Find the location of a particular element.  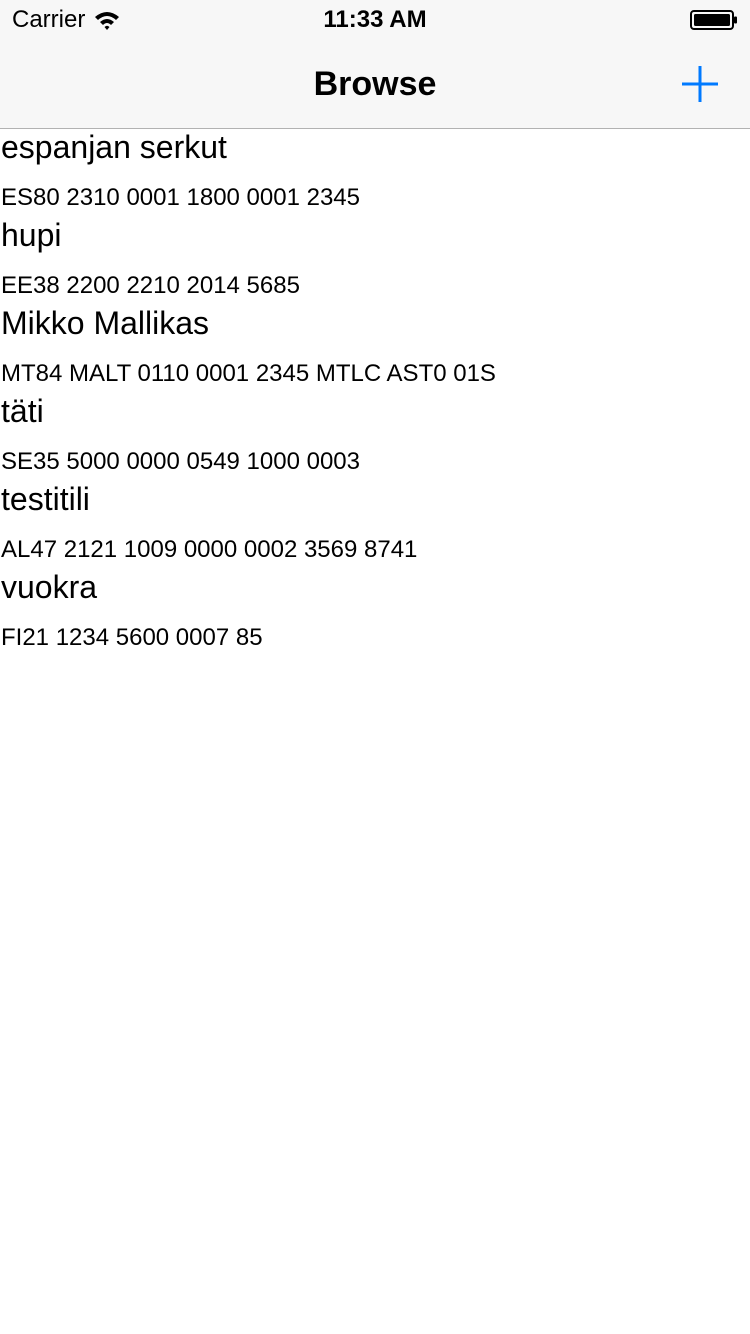

navigation-bar: Browse is located at coordinates (375, 84).